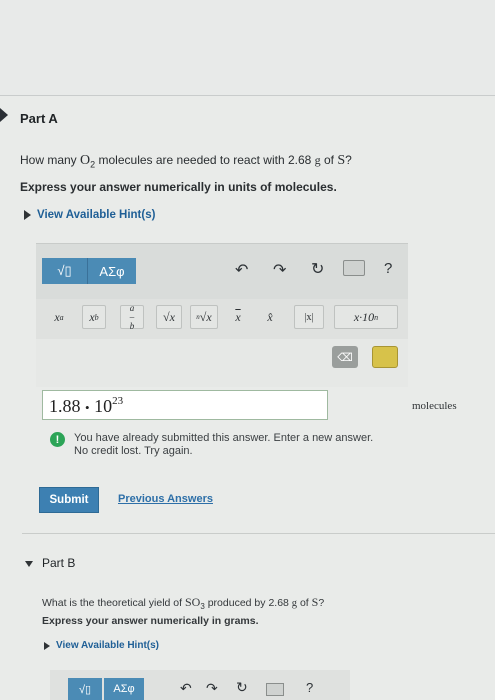  Describe the element at coordinates (89, 215) in the screenshot. I see `part-a-hint-link: View Available Hint(s)` at that location.